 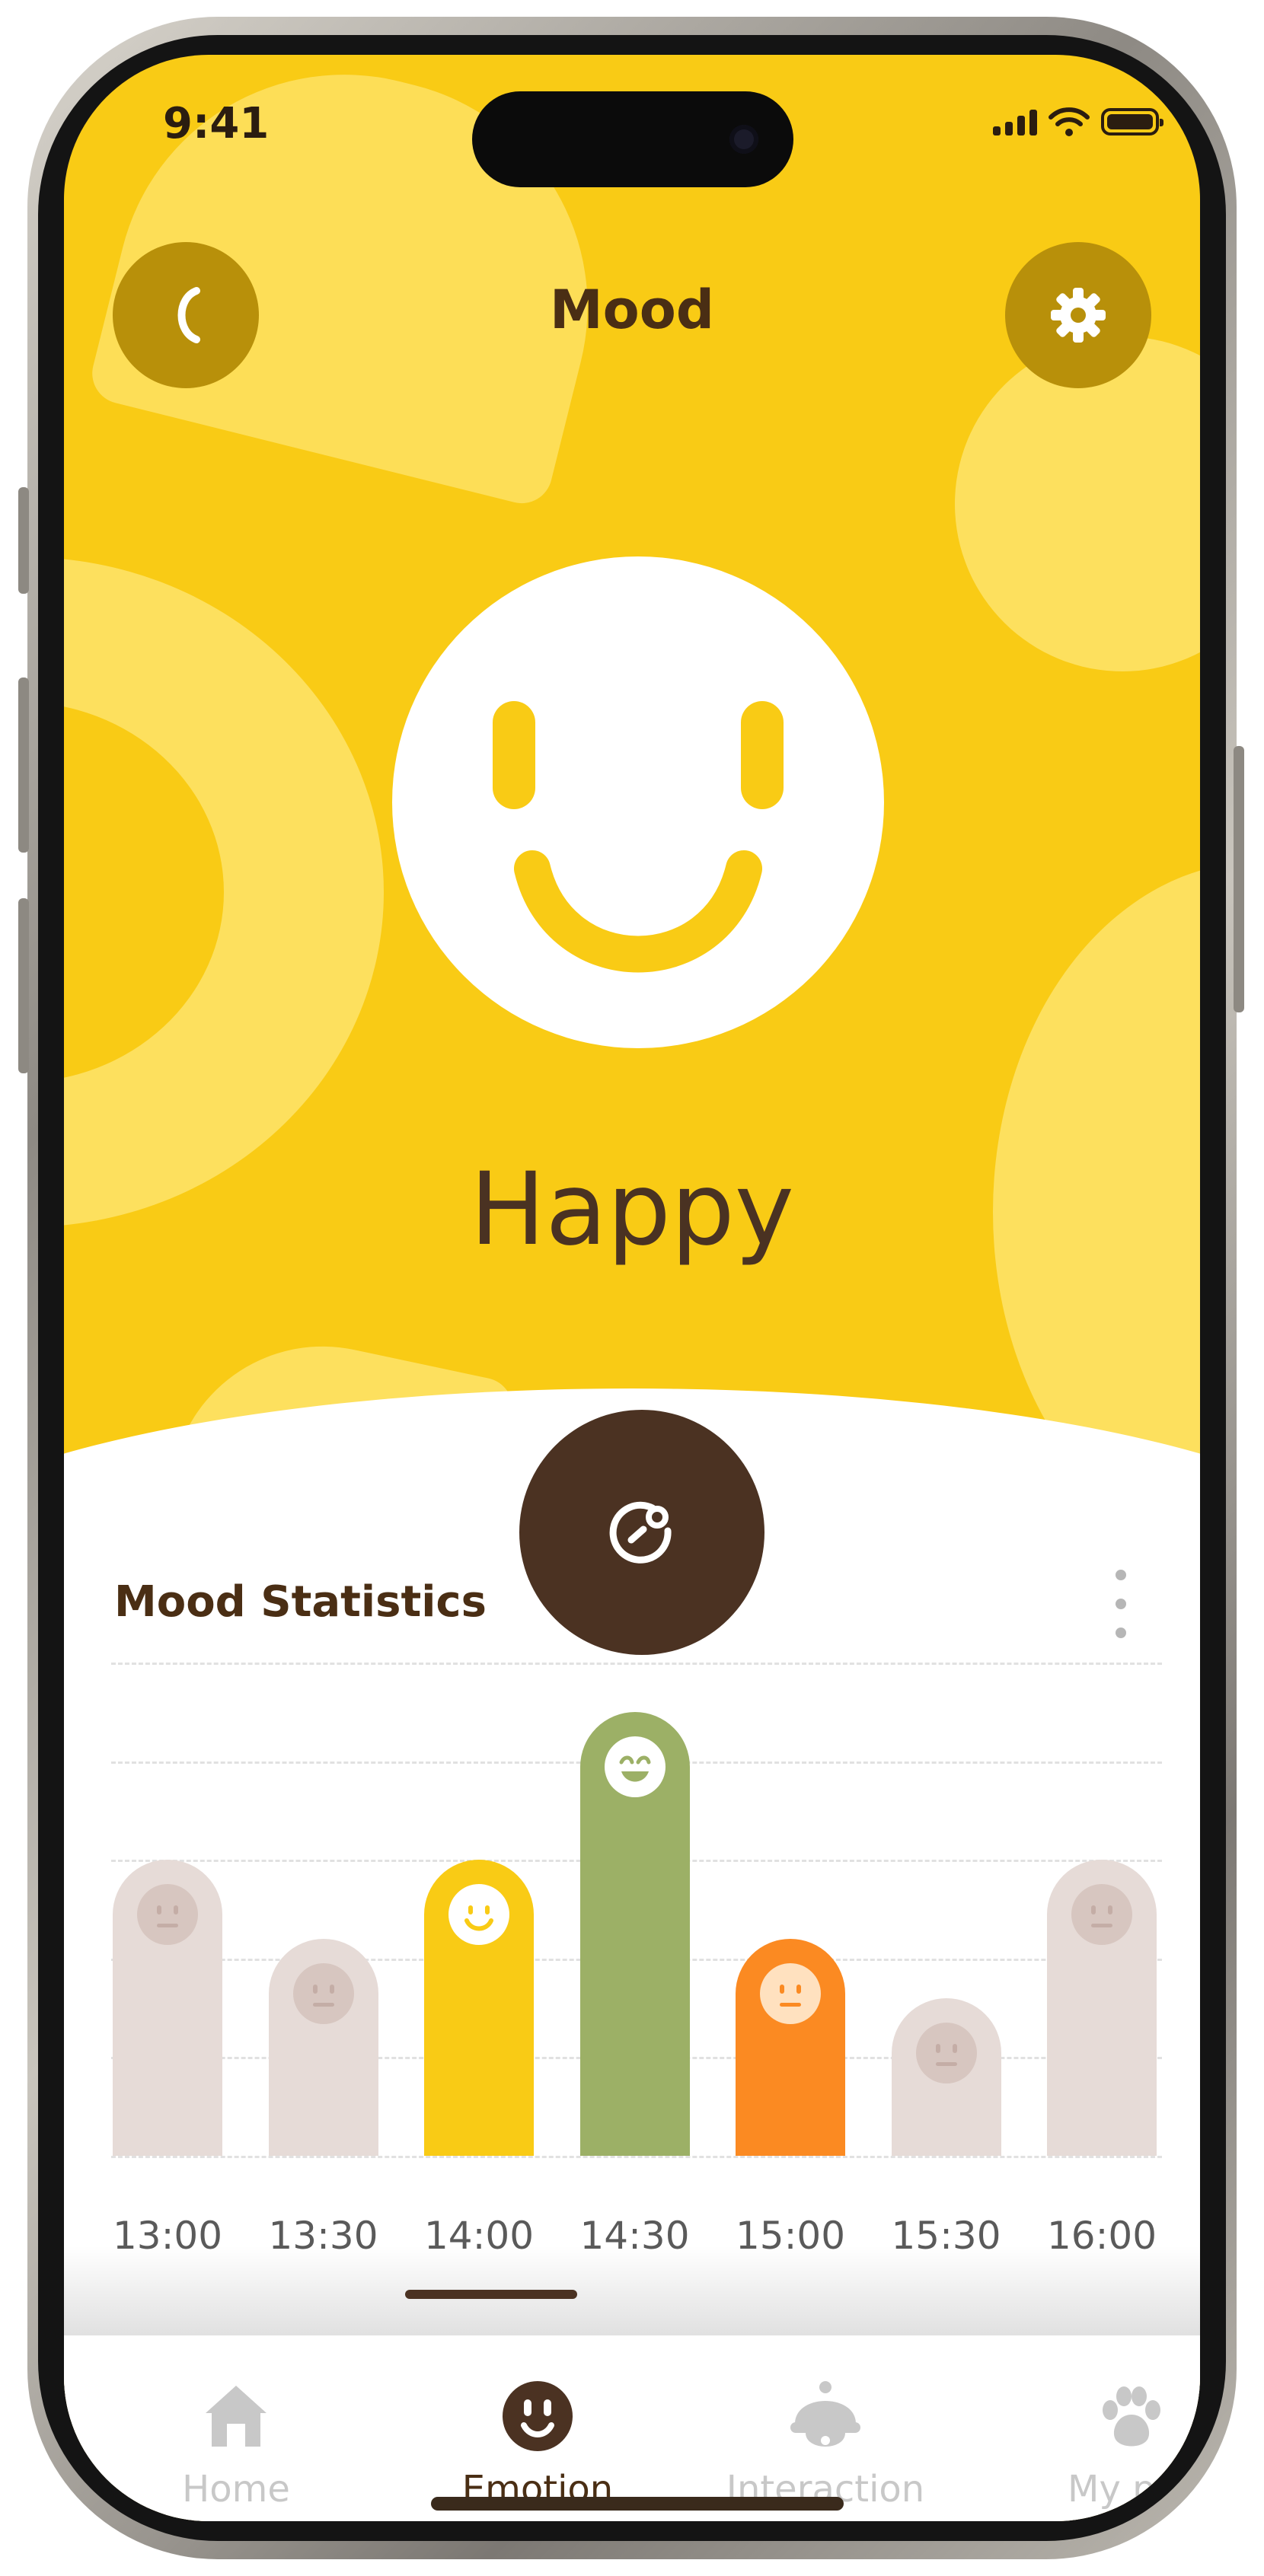 What do you see at coordinates (1239, 879) in the screenshot?
I see `power-button` at bounding box center [1239, 879].